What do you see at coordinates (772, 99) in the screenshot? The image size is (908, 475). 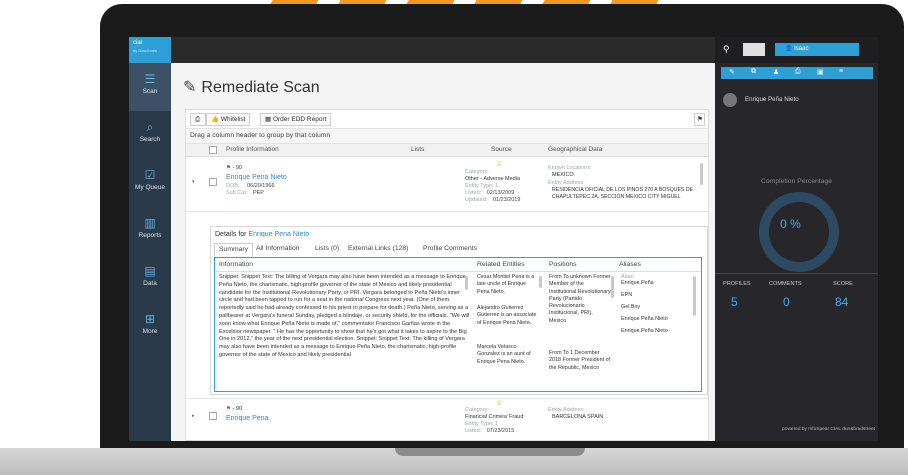 I see `profile-user-name: Enrique Peña Nieto` at bounding box center [772, 99].